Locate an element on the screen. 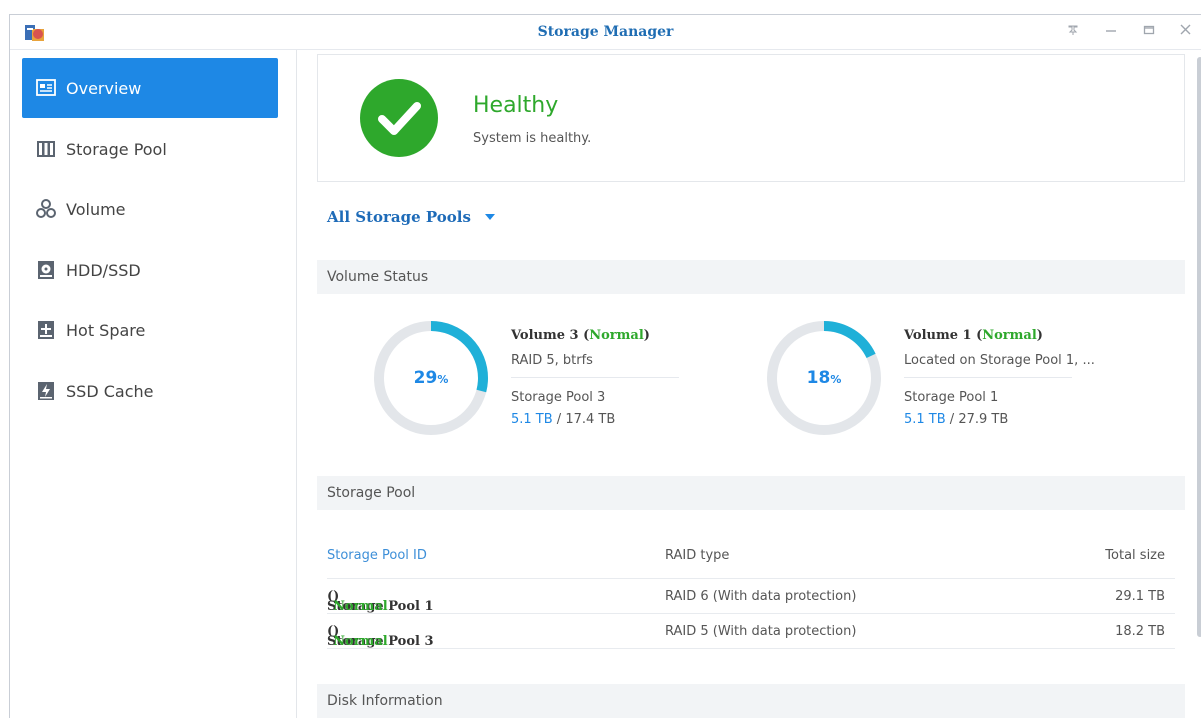 Image resolution: width=1201 pixels, height=718 pixels. sidebar-item-label: SSD Cache is located at coordinates (110, 391).